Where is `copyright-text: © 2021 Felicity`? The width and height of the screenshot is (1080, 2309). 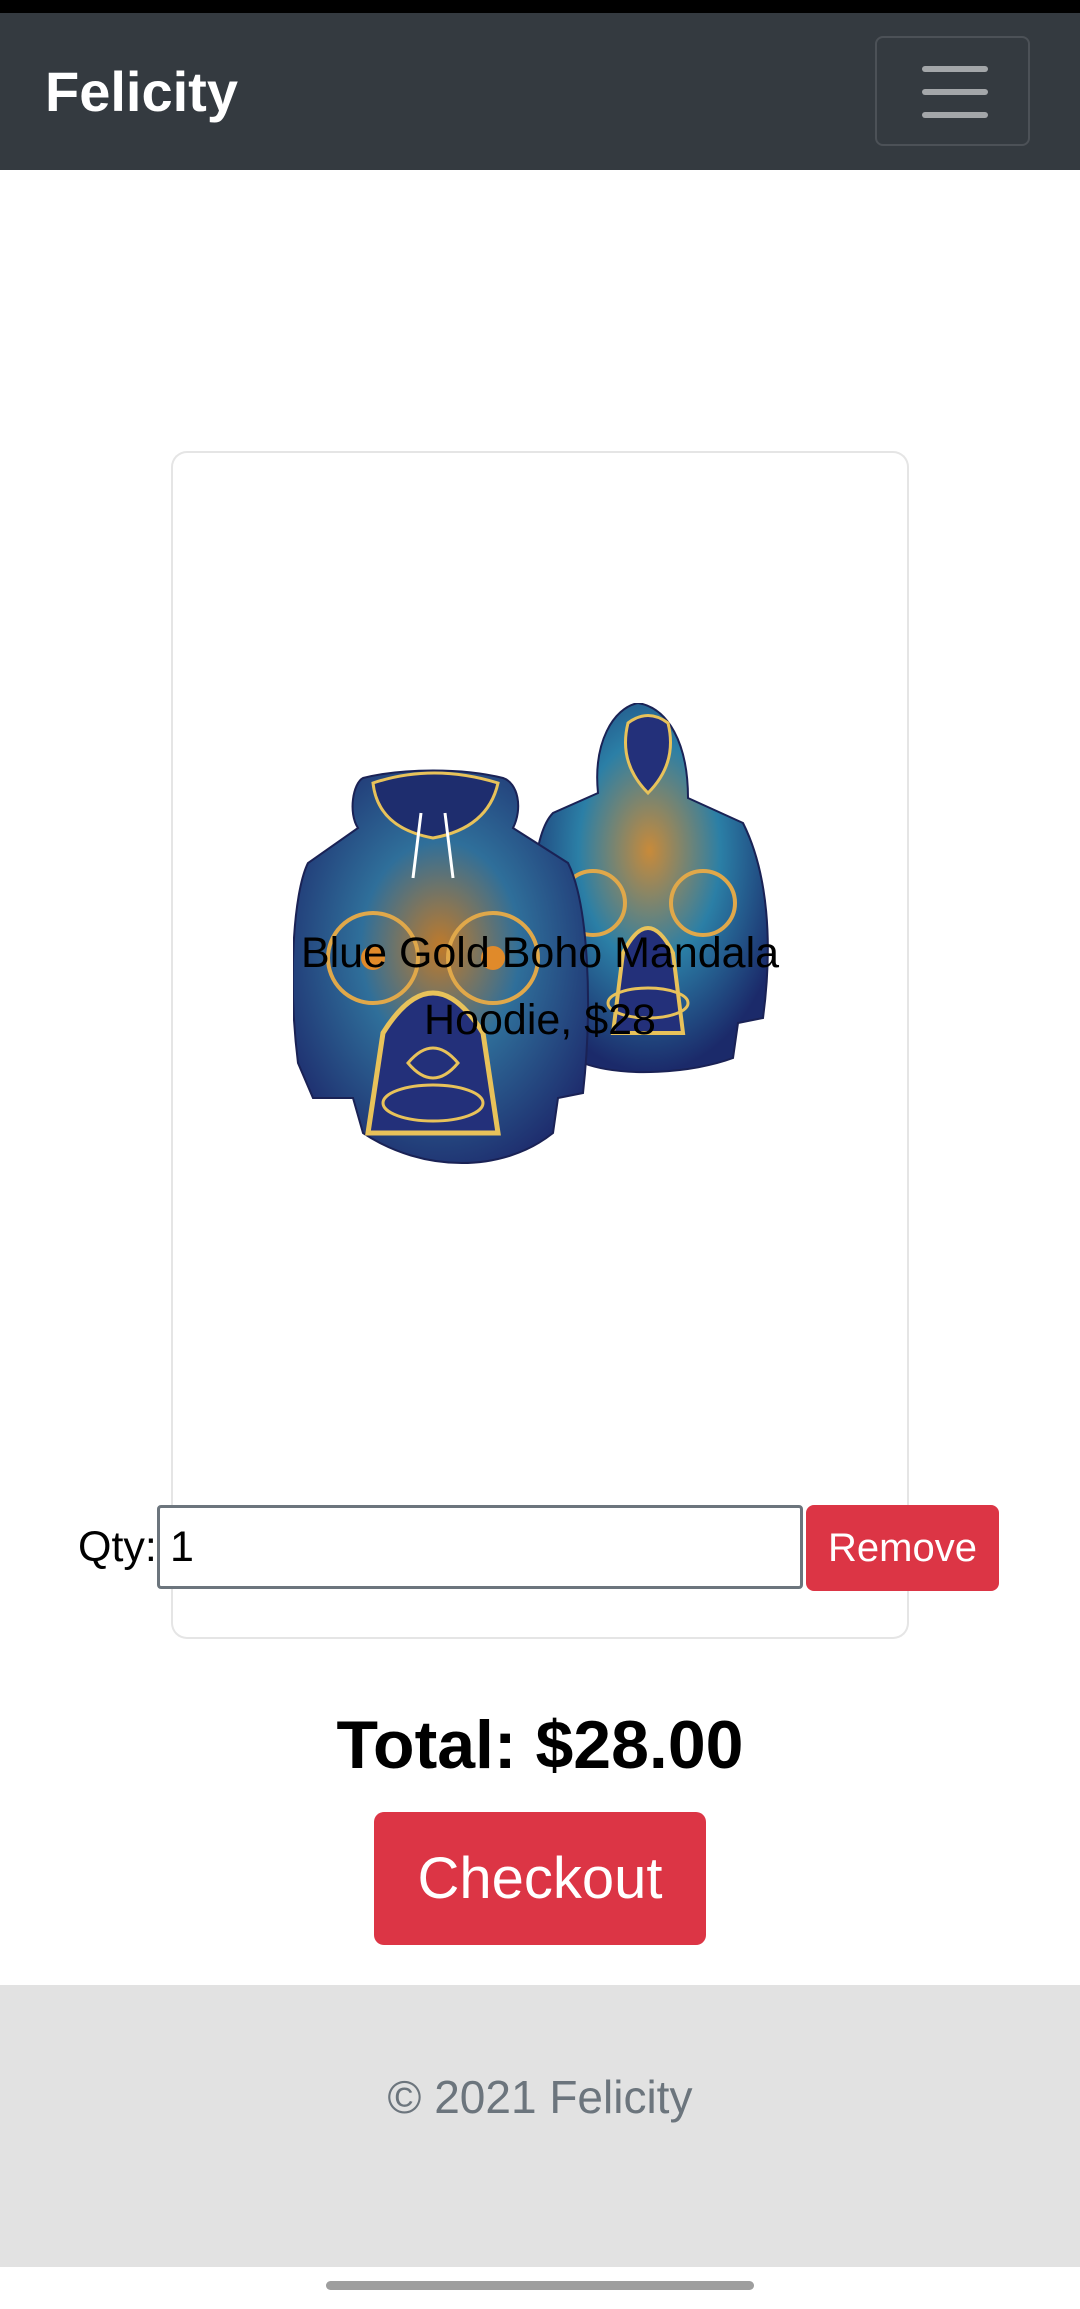
copyright-text: © 2021 Felicity is located at coordinates (540, 2097).